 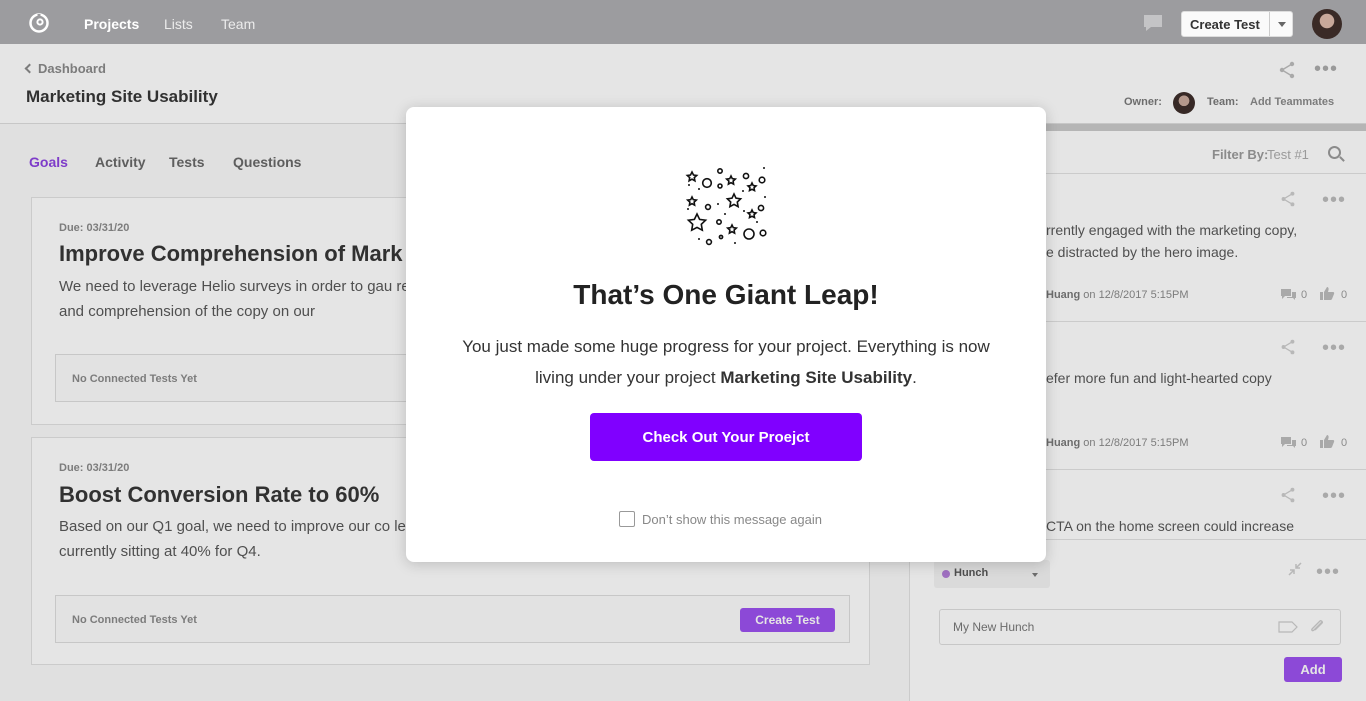 I want to click on dont-show-again-checkbox, so click(x=627, y=519).